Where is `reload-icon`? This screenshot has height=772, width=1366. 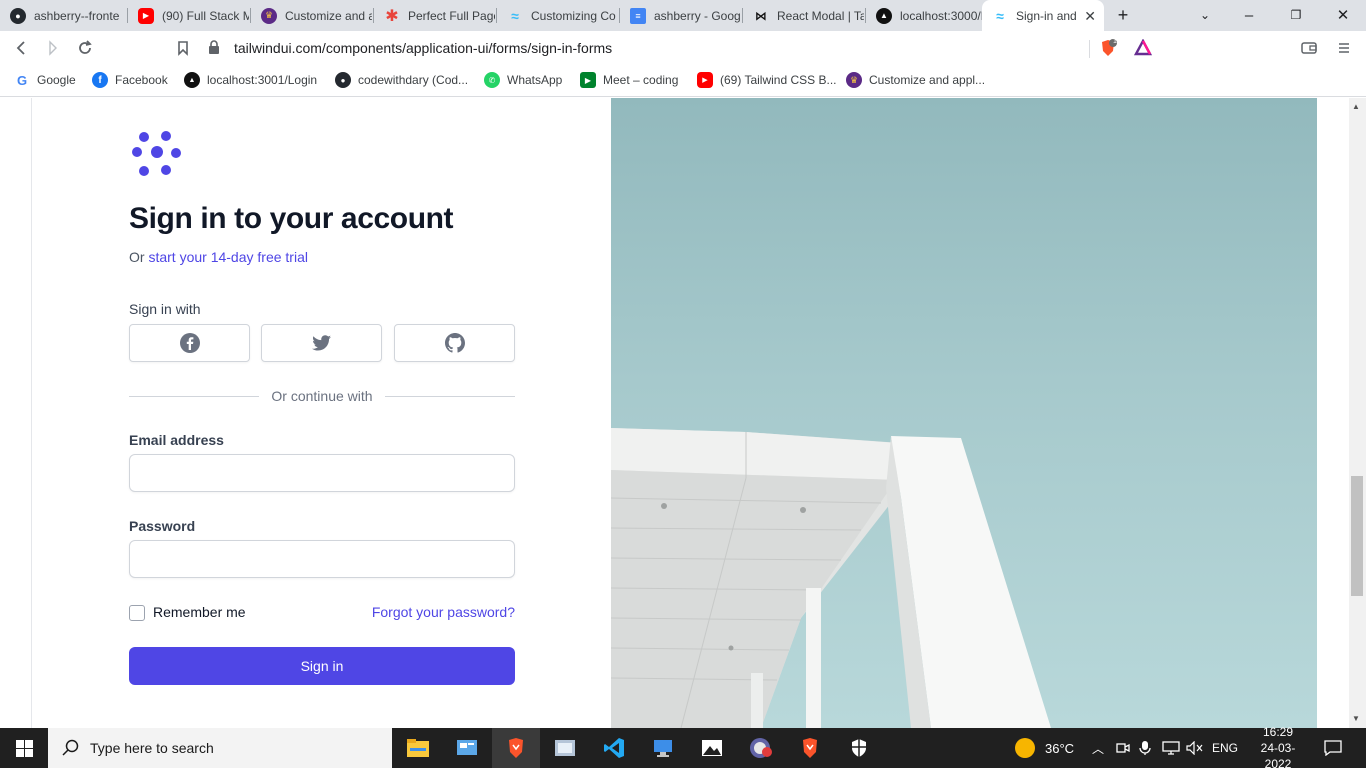 reload-icon is located at coordinates (85, 48).